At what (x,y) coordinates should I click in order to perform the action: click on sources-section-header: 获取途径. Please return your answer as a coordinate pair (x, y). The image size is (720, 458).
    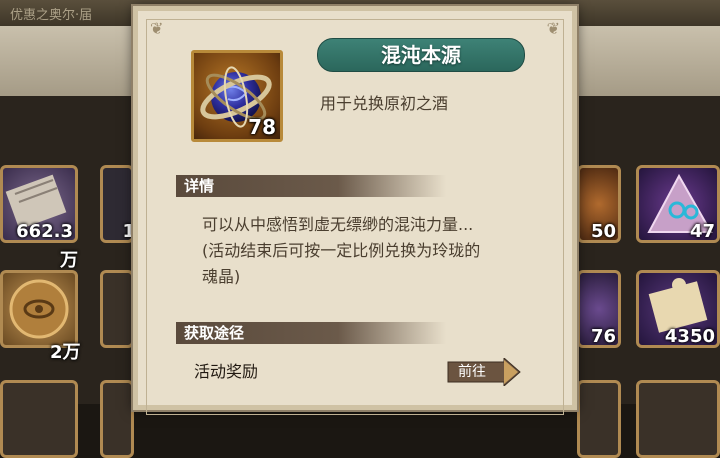
    Looking at the image, I should click on (311, 333).